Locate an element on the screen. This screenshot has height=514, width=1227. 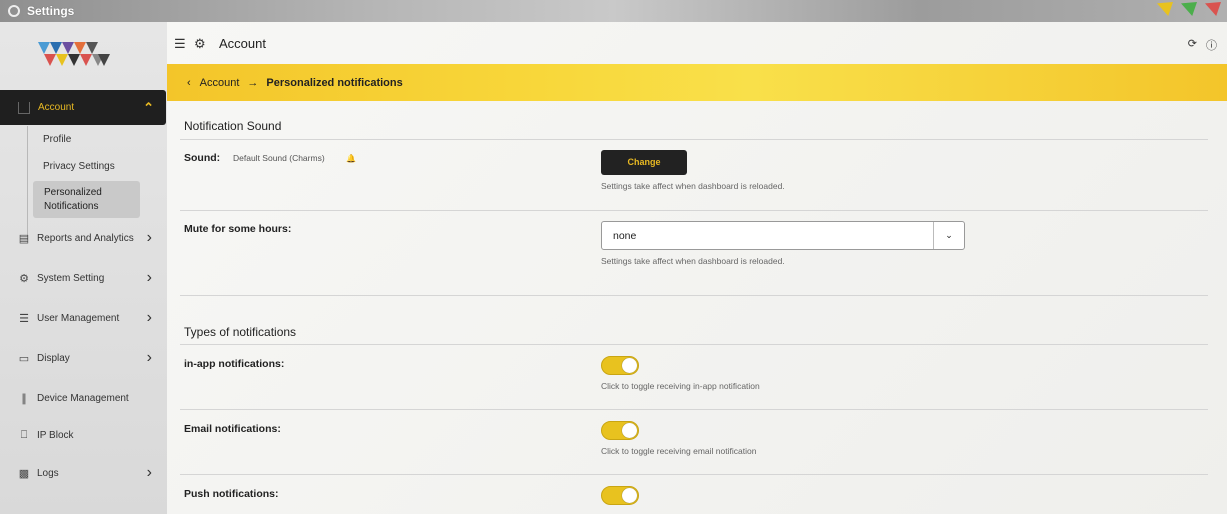
sidebar-item-account: Account ⌃ is located at coordinates (83, 107).